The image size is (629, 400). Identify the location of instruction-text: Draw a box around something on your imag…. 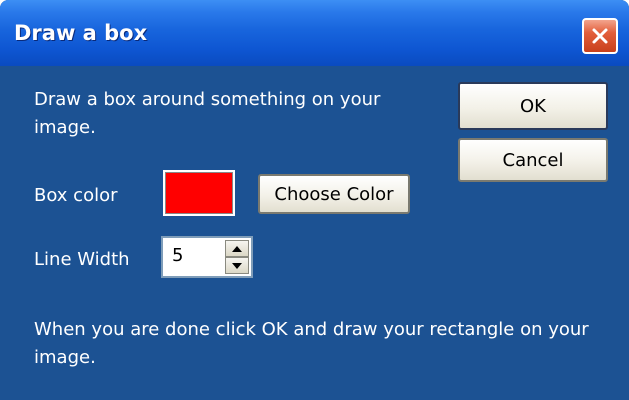
(207, 113).